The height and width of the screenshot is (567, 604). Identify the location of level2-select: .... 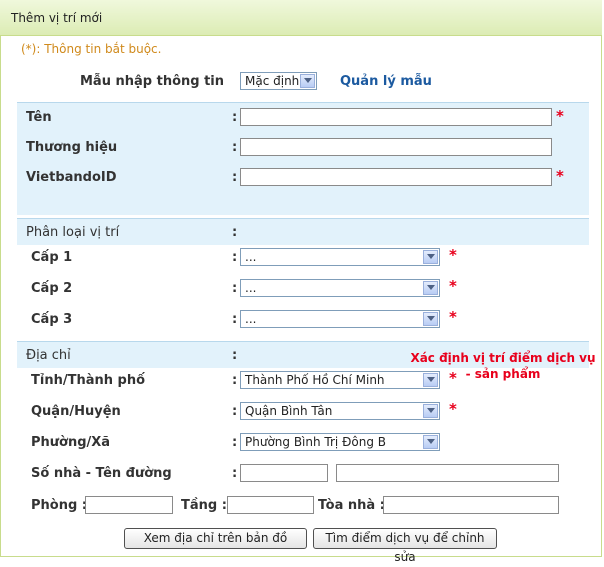
(340, 288).